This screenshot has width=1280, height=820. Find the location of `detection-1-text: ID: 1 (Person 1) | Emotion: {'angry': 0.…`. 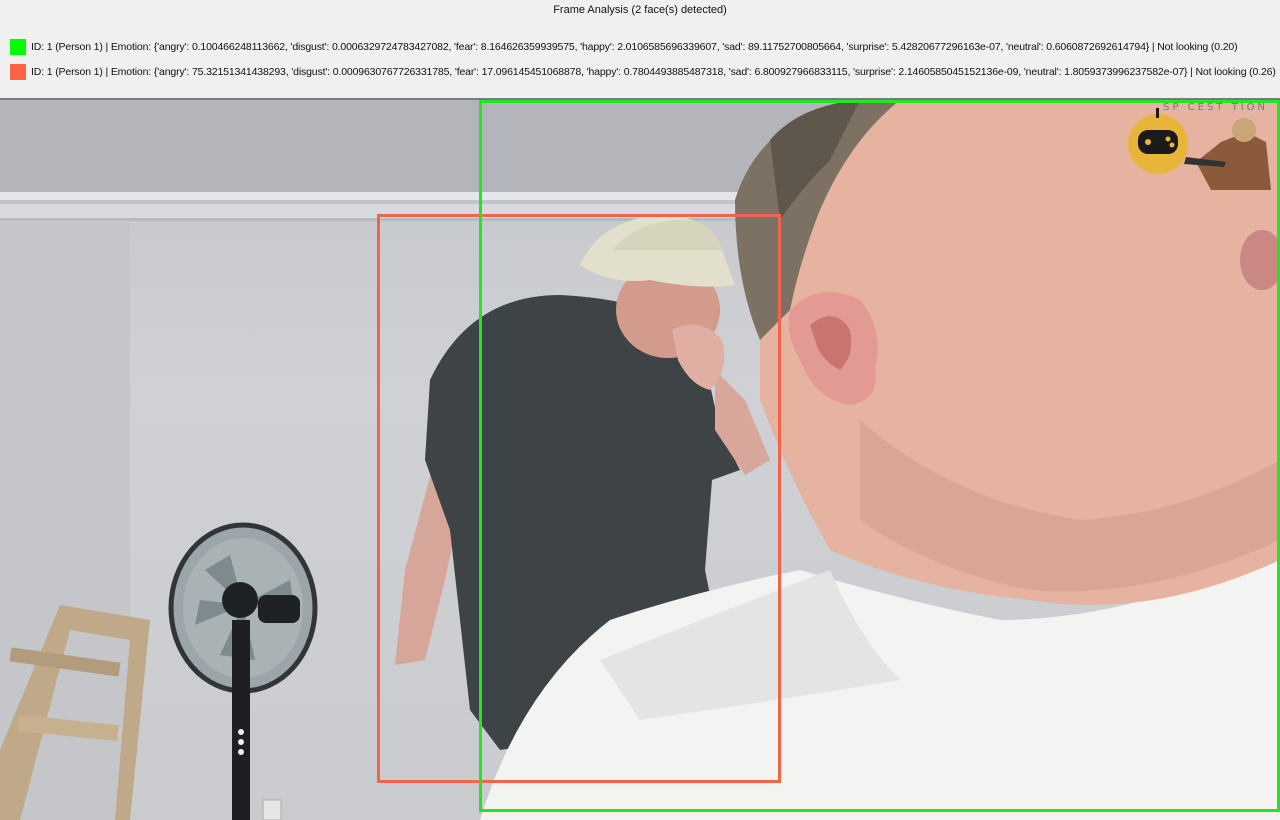

detection-1-text: ID: 1 (Person 1) | Emotion: {'angry': 0.… is located at coordinates (634, 47).